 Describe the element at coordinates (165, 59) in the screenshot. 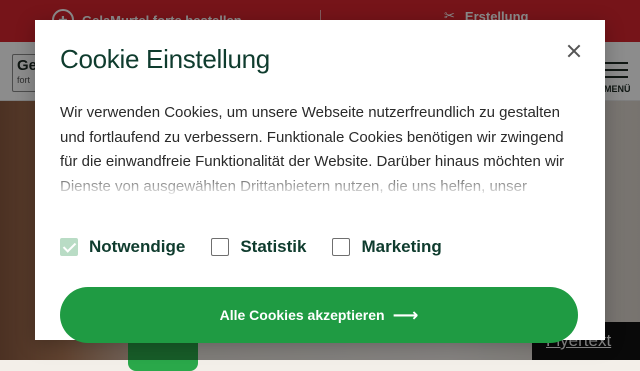

I see `dialog-title: Cookie Einstellung` at that location.